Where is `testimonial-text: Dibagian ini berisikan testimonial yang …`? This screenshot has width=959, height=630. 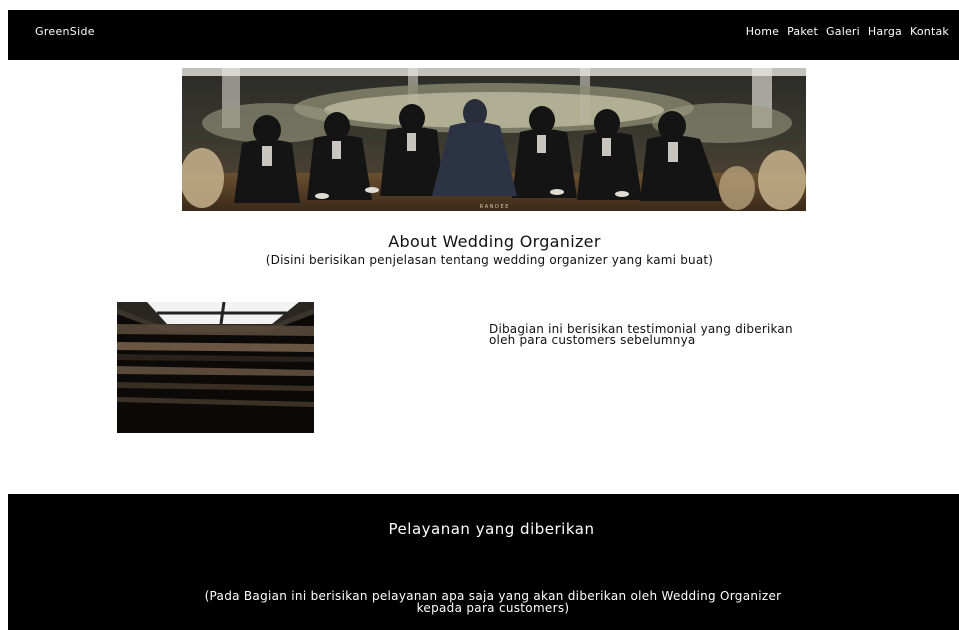
testimonial-text: Dibagian ini berisikan testimonial yang … is located at coordinates (641, 334).